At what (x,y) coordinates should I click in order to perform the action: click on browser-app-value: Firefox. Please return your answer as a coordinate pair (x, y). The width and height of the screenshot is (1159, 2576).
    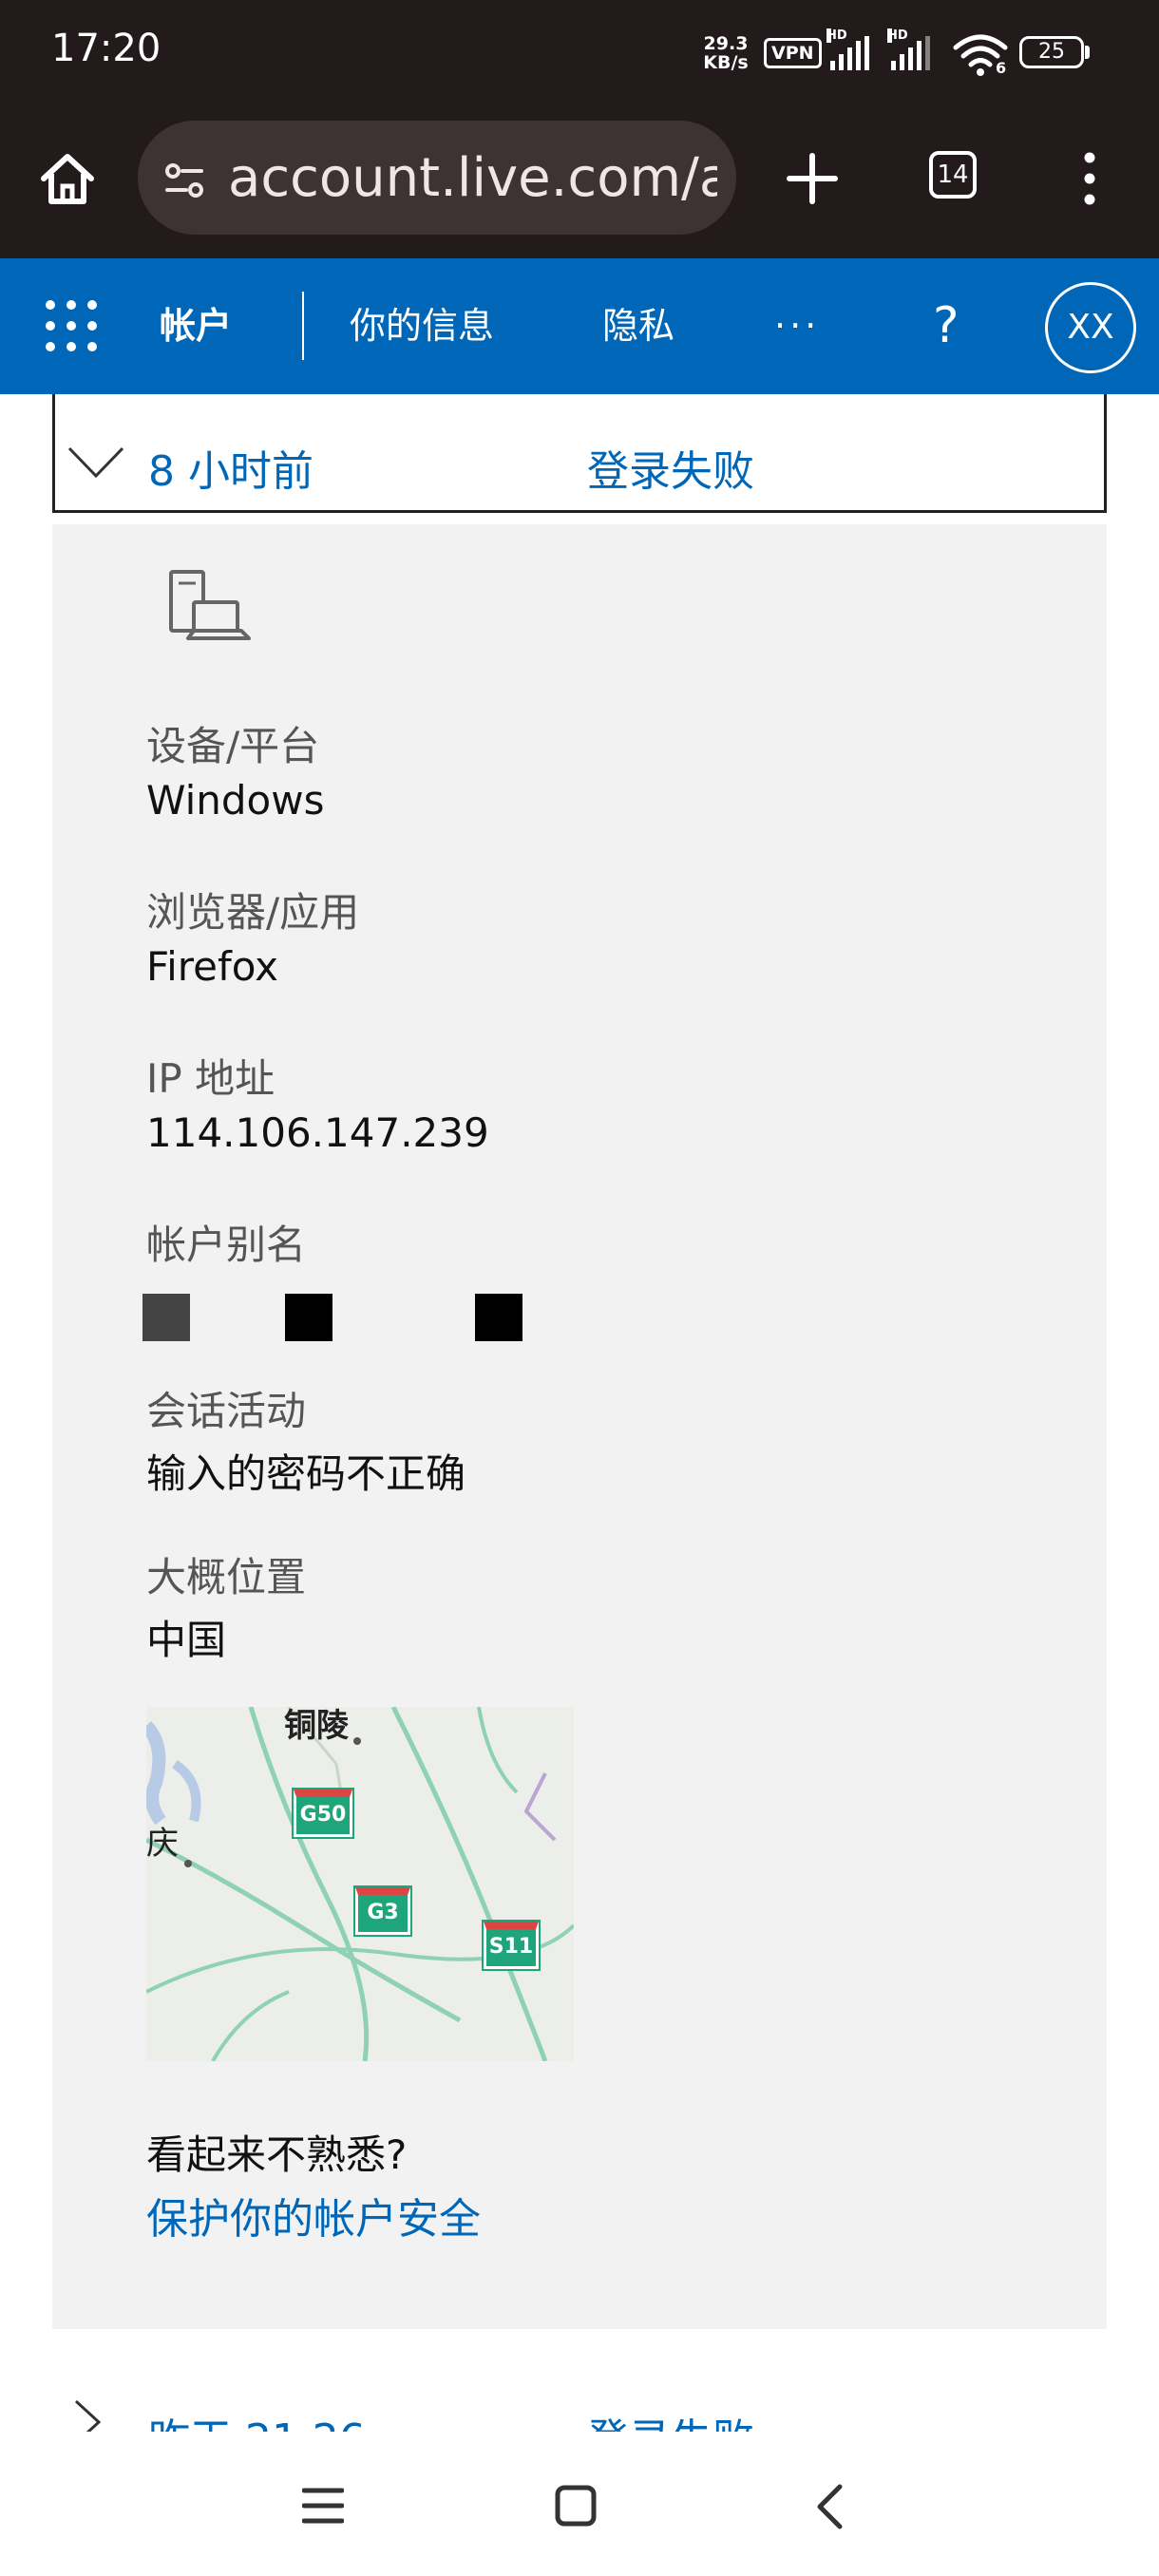
    Looking at the image, I should click on (212, 966).